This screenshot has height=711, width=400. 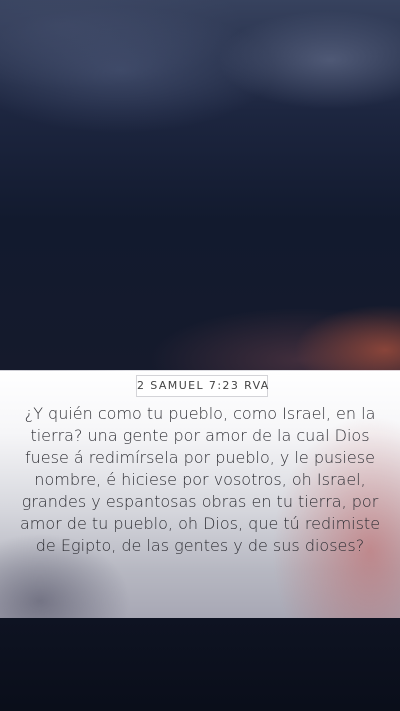 I want to click on verse-reference-label: 2 SAMUEL 7:23 RVA, so click(x=202, y=386).